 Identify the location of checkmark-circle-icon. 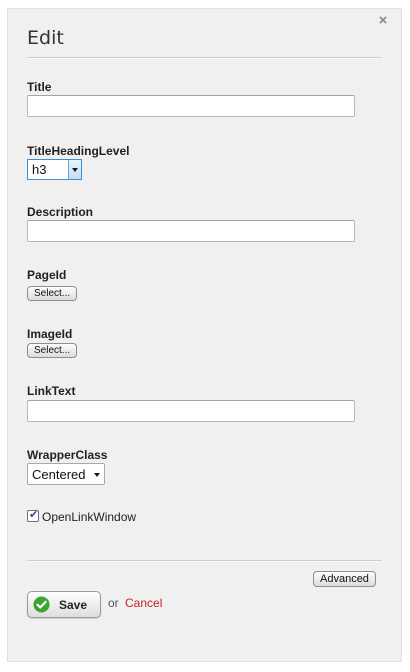
(41, 604).